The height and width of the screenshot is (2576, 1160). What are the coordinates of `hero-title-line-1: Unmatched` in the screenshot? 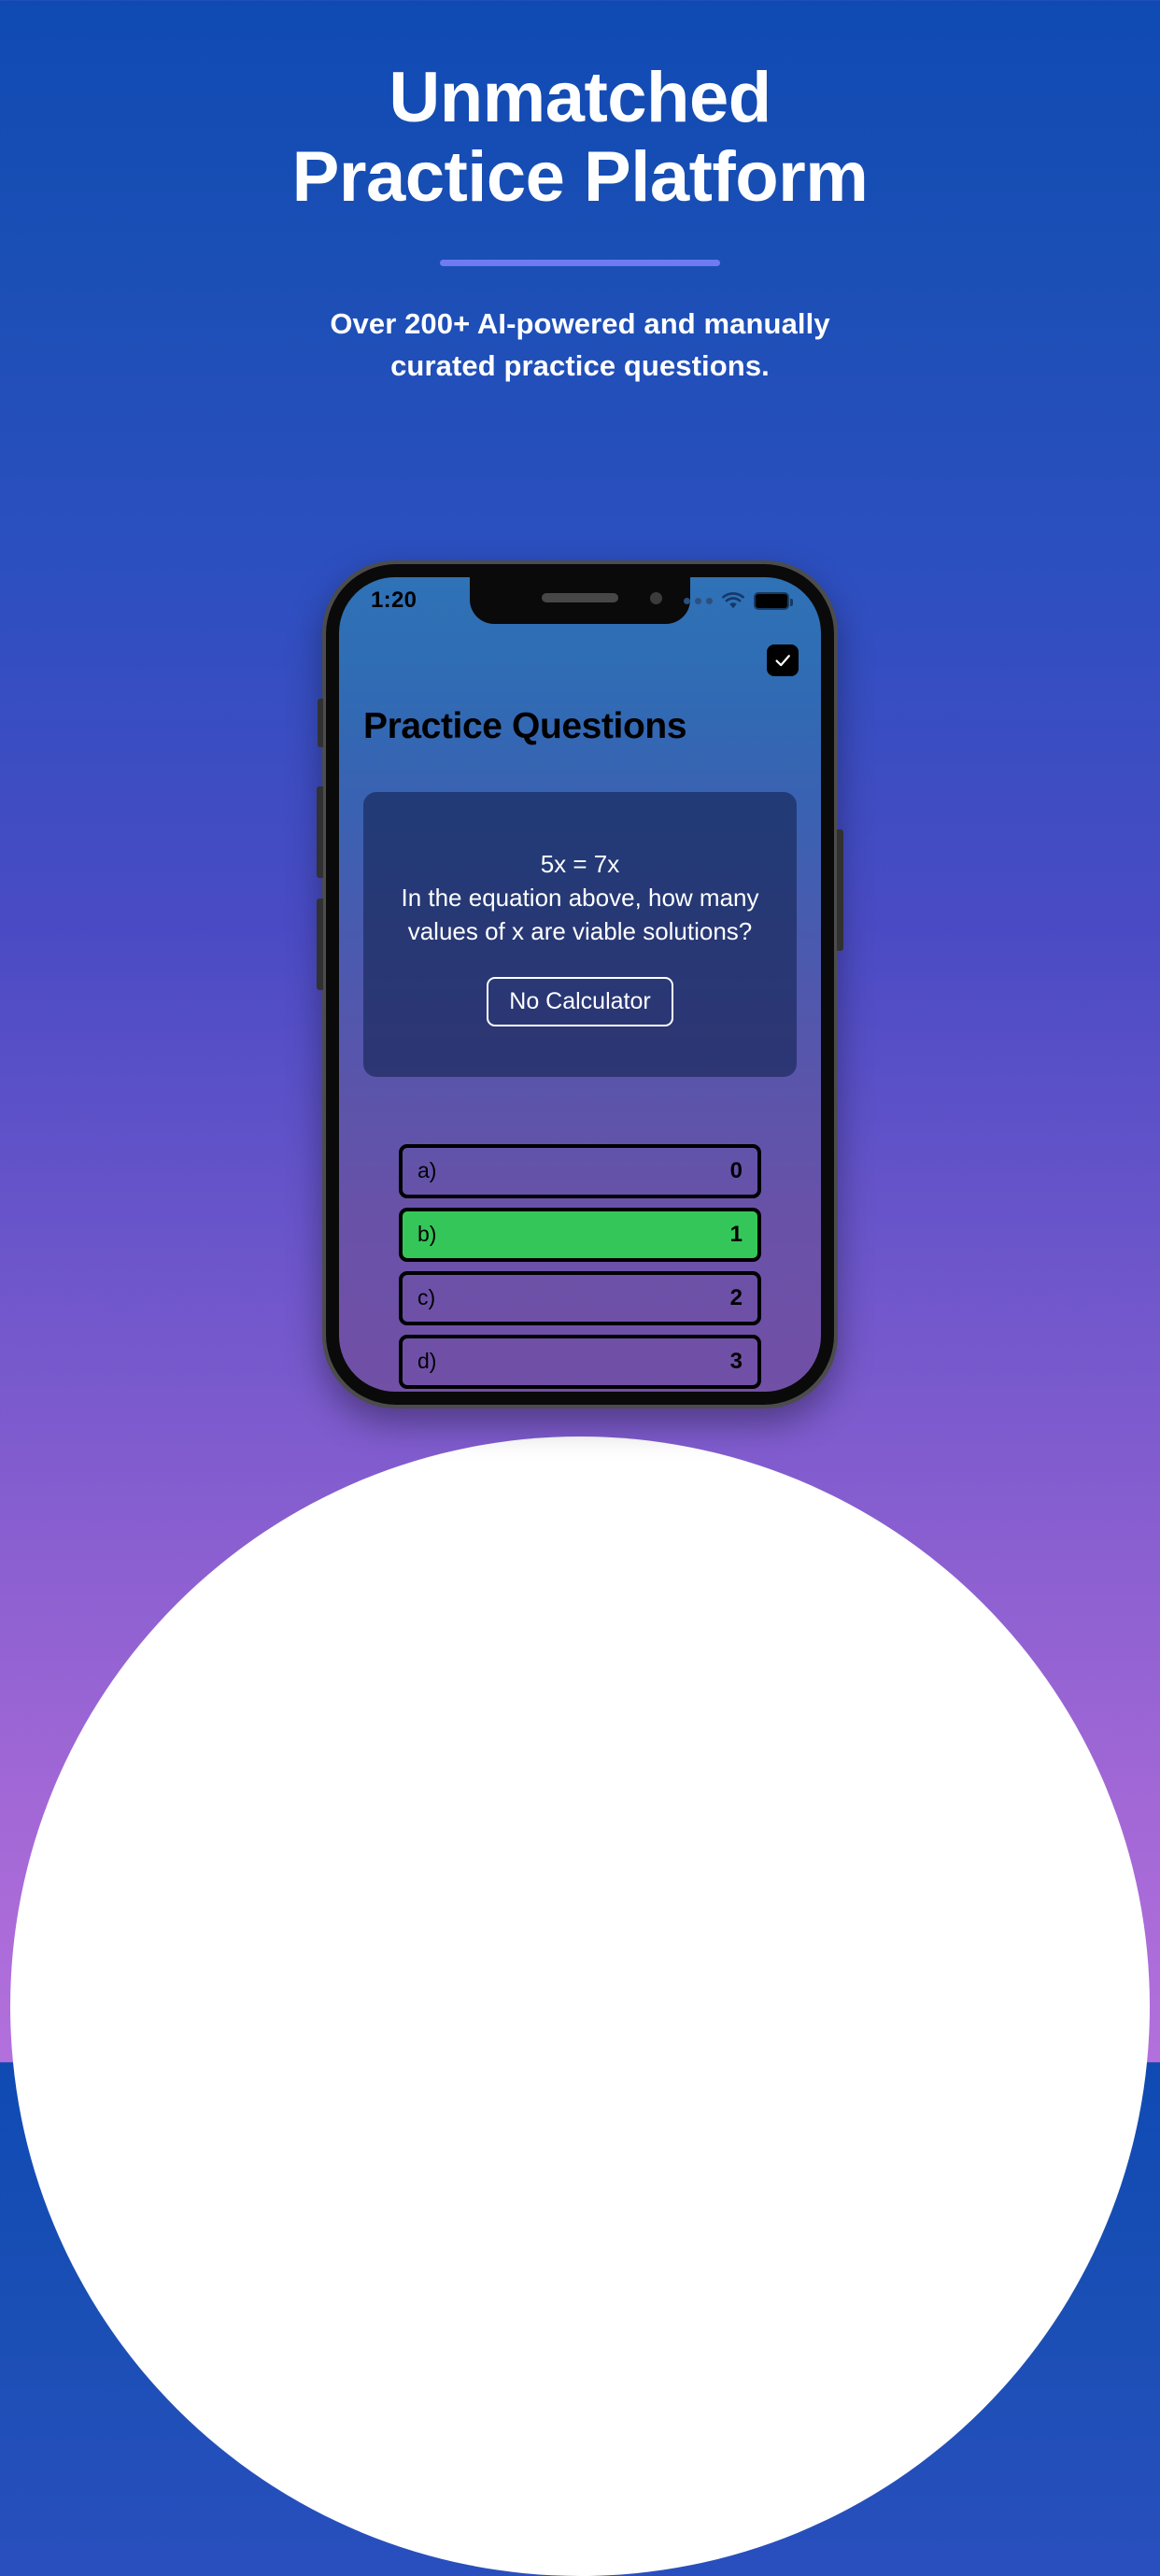 It's located at (580, 97).